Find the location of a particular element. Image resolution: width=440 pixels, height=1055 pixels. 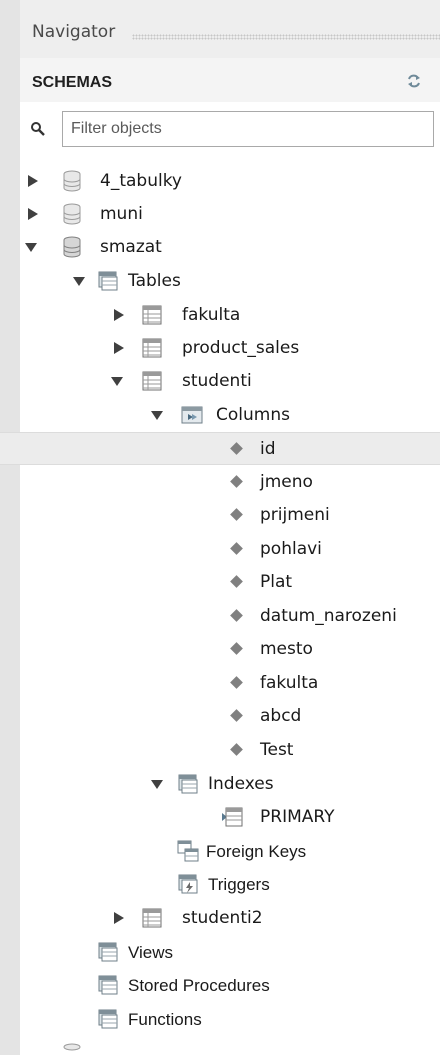

tree-item-table-product_sales: product_sales is located at coordinates (230, 348).